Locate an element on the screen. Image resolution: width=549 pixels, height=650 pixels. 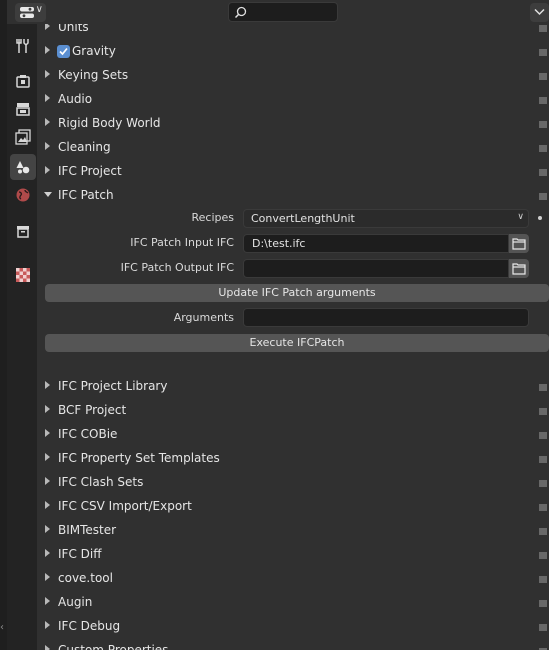
panel-title: cove.tool is located at coordinates (85, 578).